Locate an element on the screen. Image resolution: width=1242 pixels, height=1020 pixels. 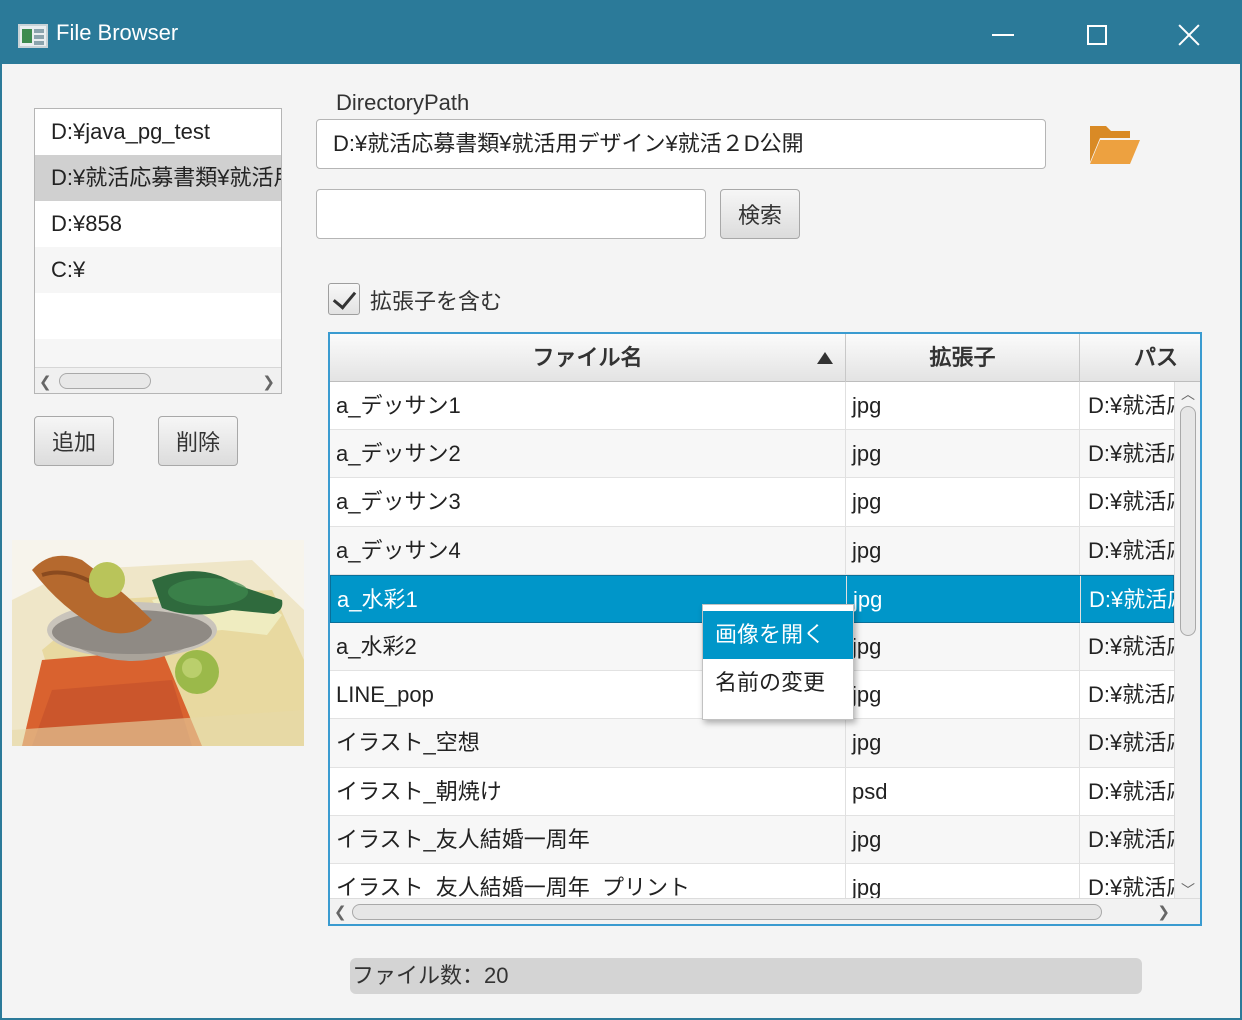
directory-path-label: DirectoryPath is located at coordinates (403, 102).